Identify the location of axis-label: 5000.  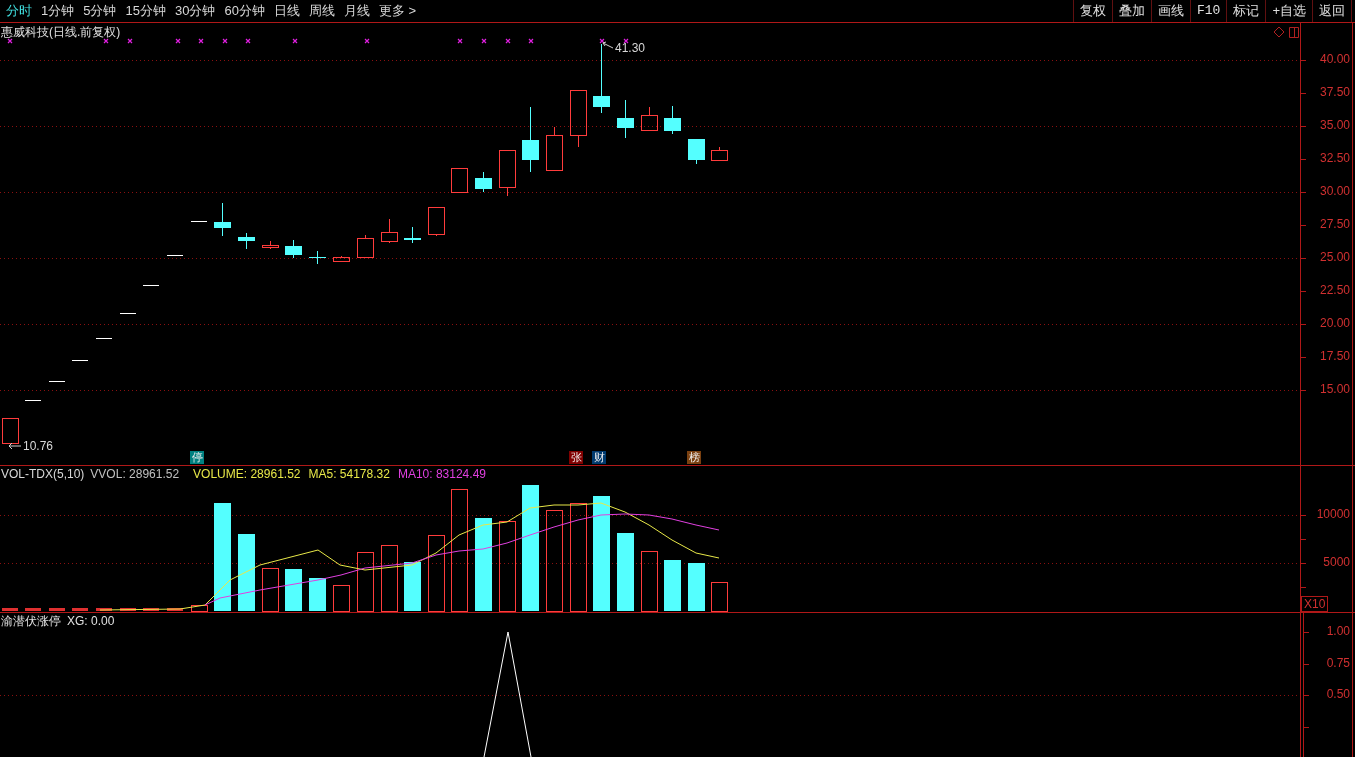
(1336, 562).